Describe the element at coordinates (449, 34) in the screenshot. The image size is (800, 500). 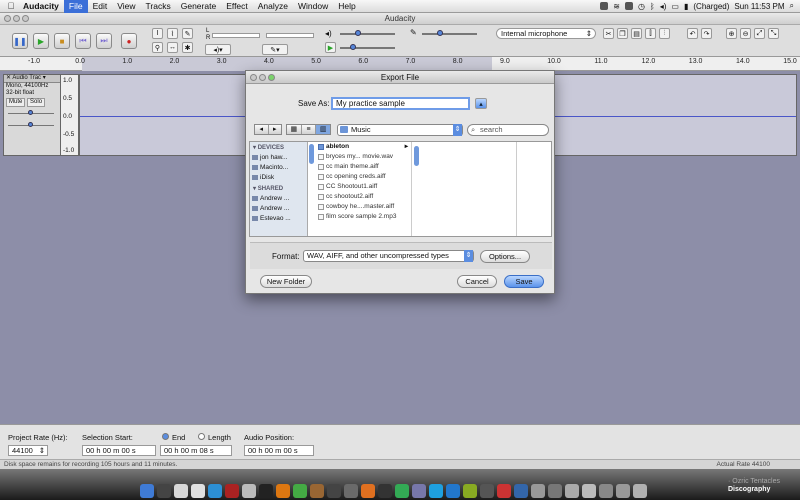
I see `input-volume-slider` at that location.